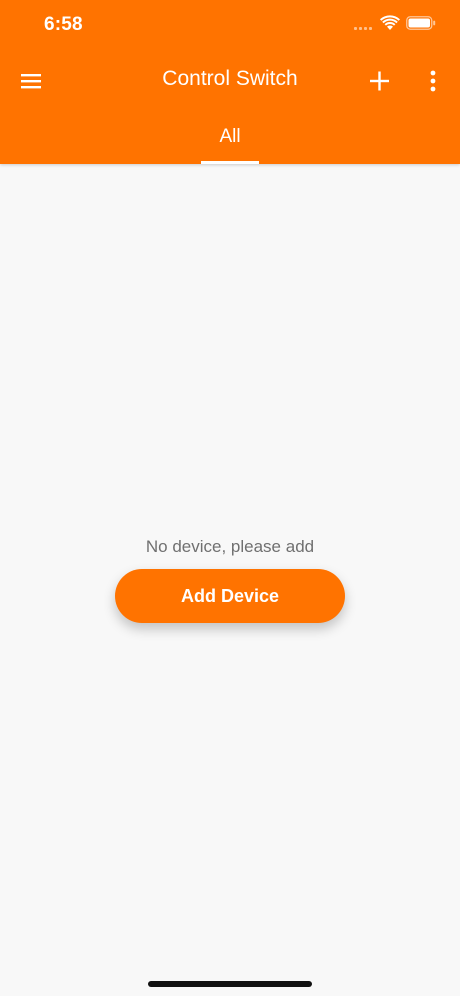  Describe the element at coordinates (433, 81) in the screenshot. I see `more-icon` at that location.